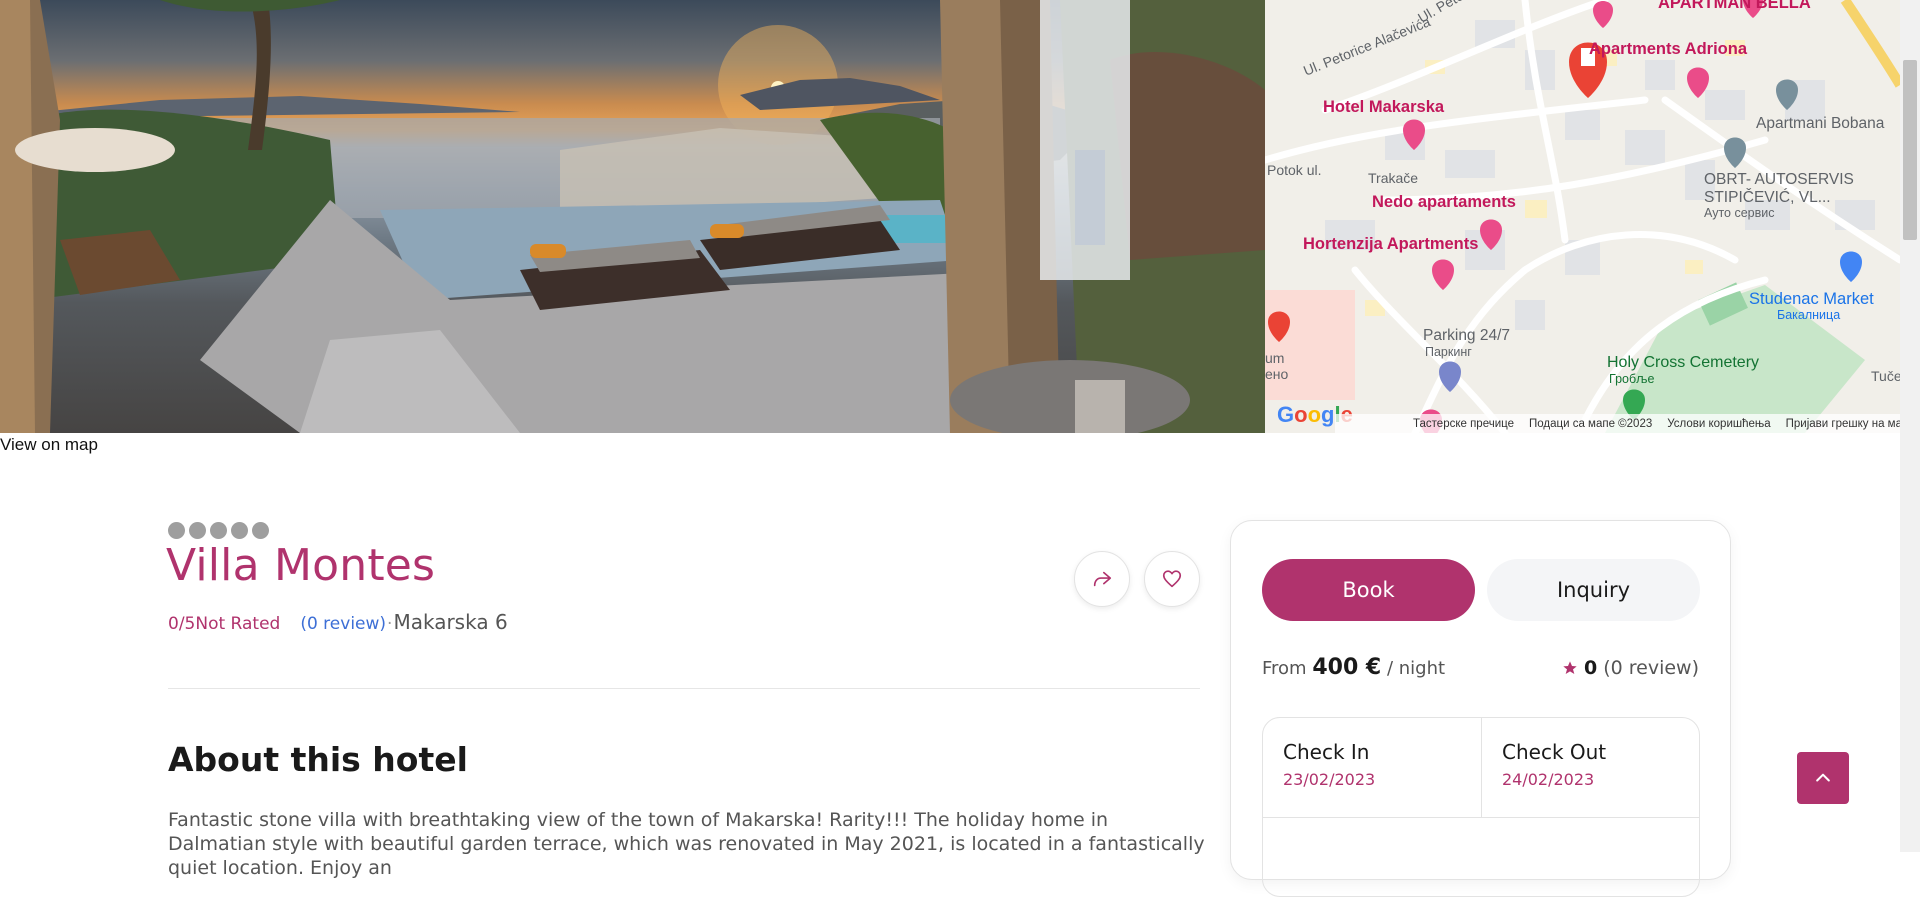 The image size is (1920, 897). What do you see at coordinates (343, 624) in the screenshot?
I see `reviews-link: (0 review)` at bounding box center [343, 624].